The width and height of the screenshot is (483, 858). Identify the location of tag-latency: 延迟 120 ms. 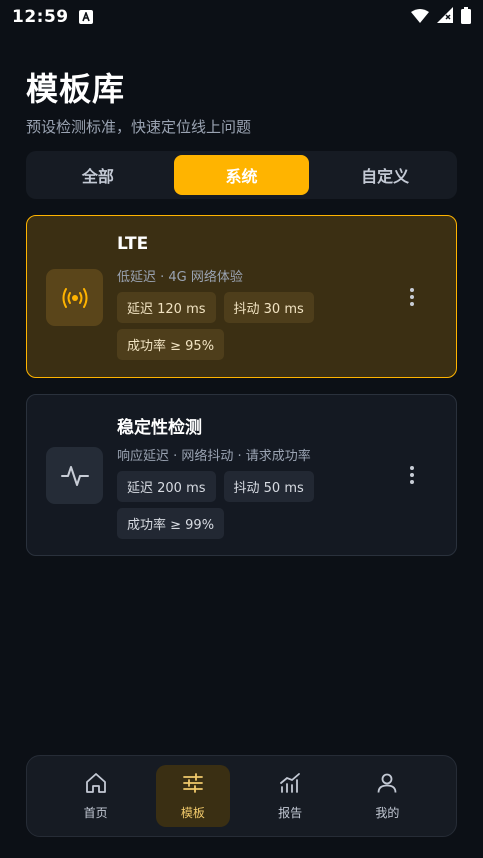
(166, 307).